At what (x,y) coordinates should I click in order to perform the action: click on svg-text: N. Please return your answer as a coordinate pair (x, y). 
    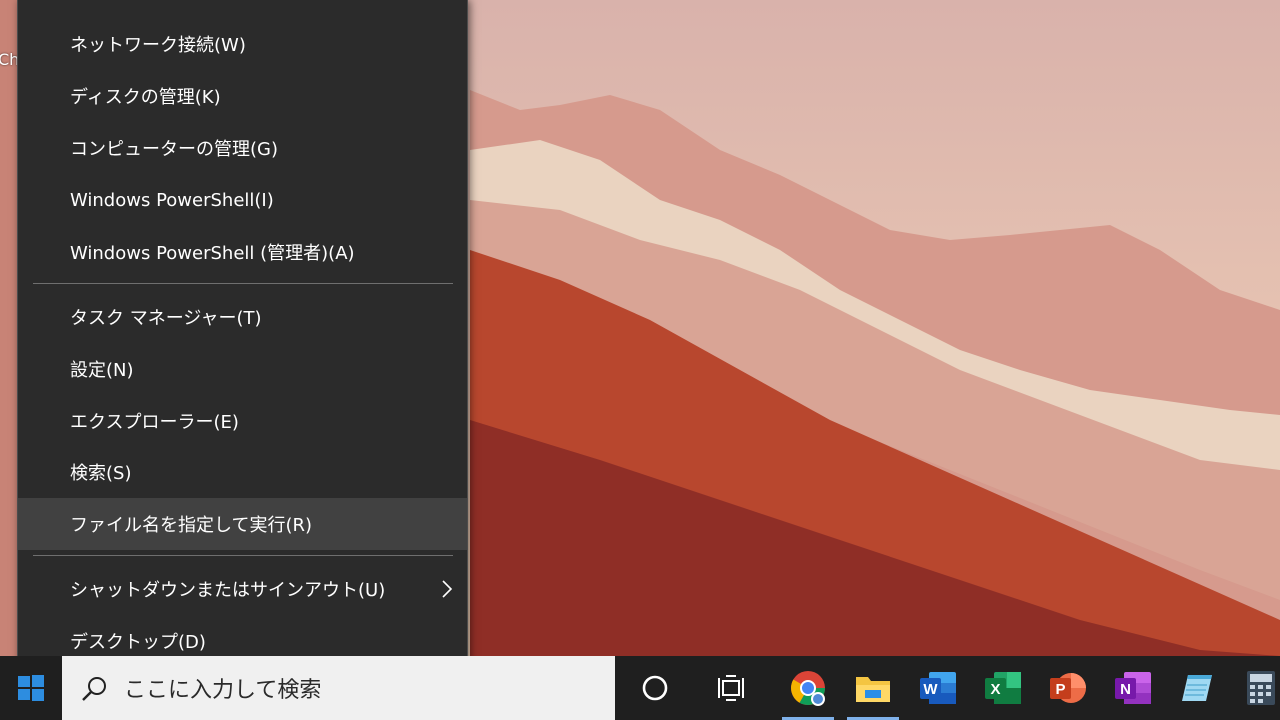
    Looking at the image, I should click on (1125, 689).